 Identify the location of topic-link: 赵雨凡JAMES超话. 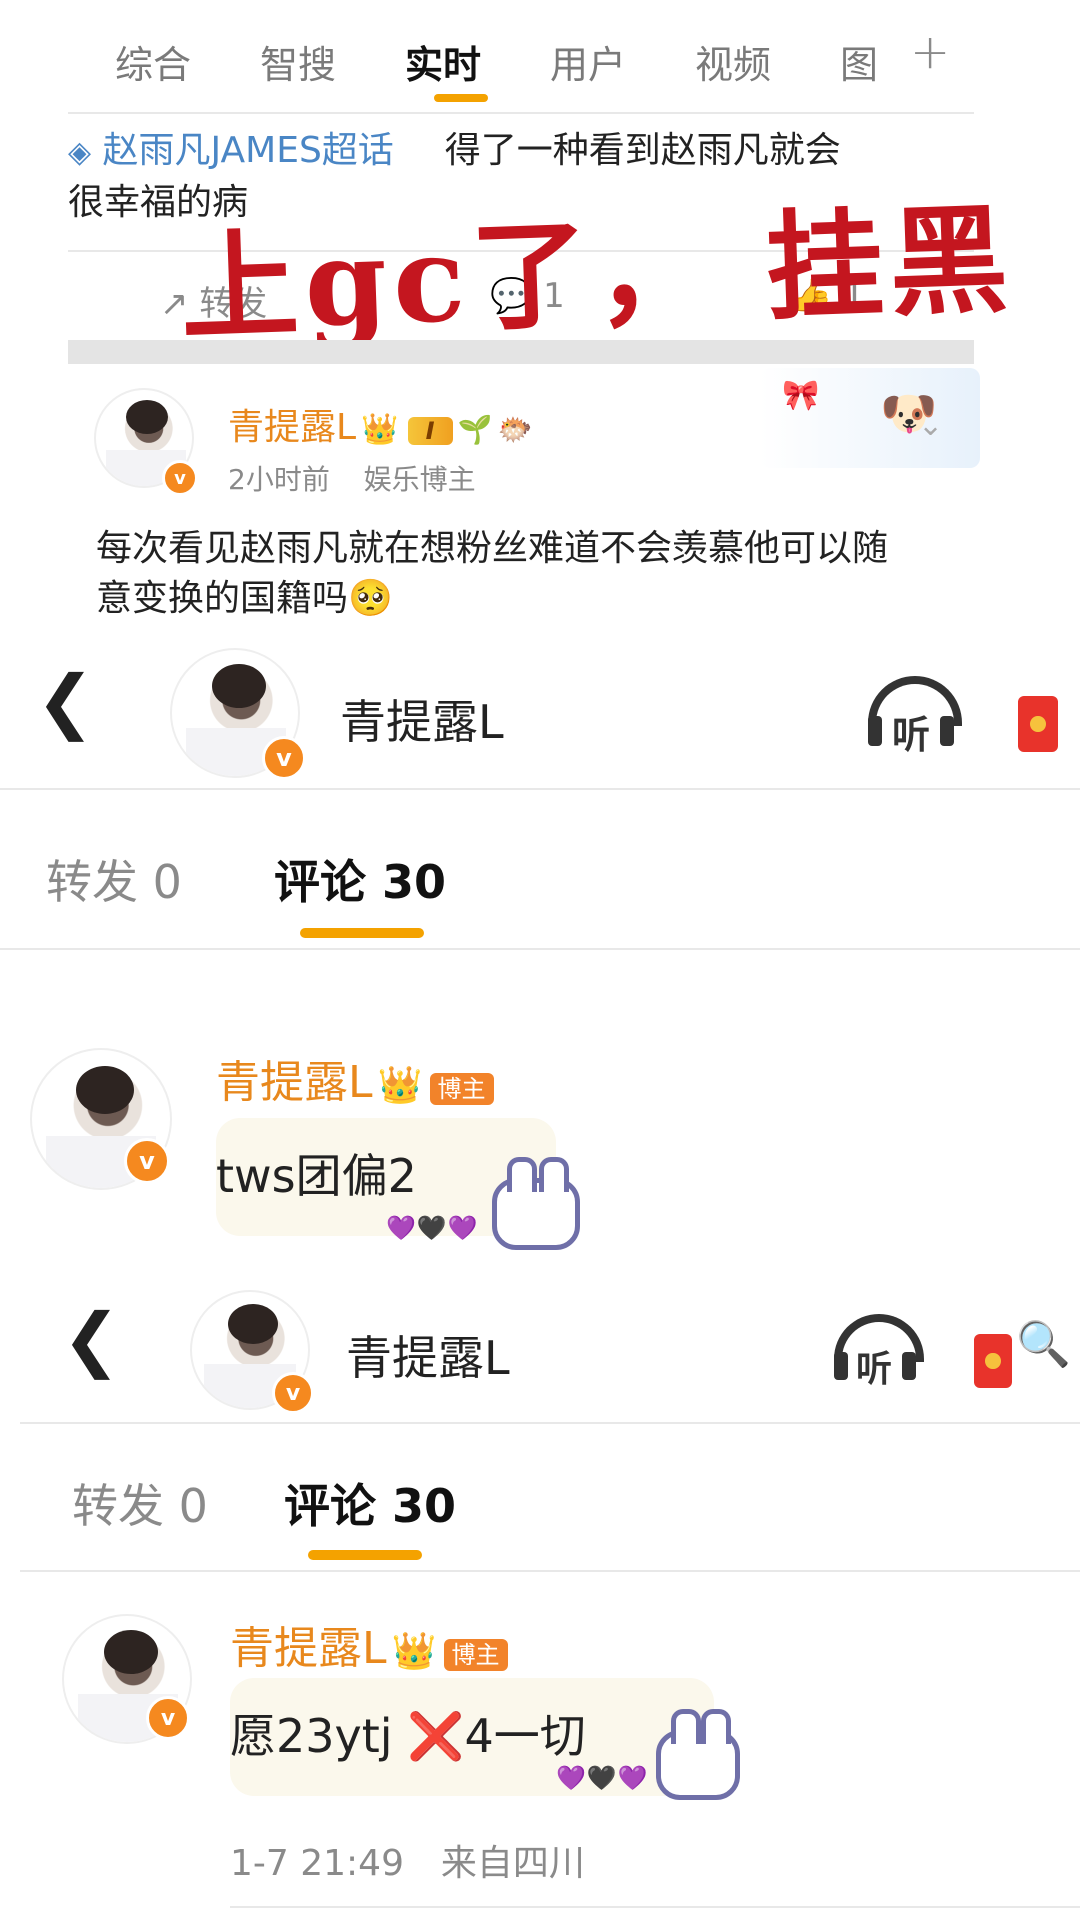
(248, 150).